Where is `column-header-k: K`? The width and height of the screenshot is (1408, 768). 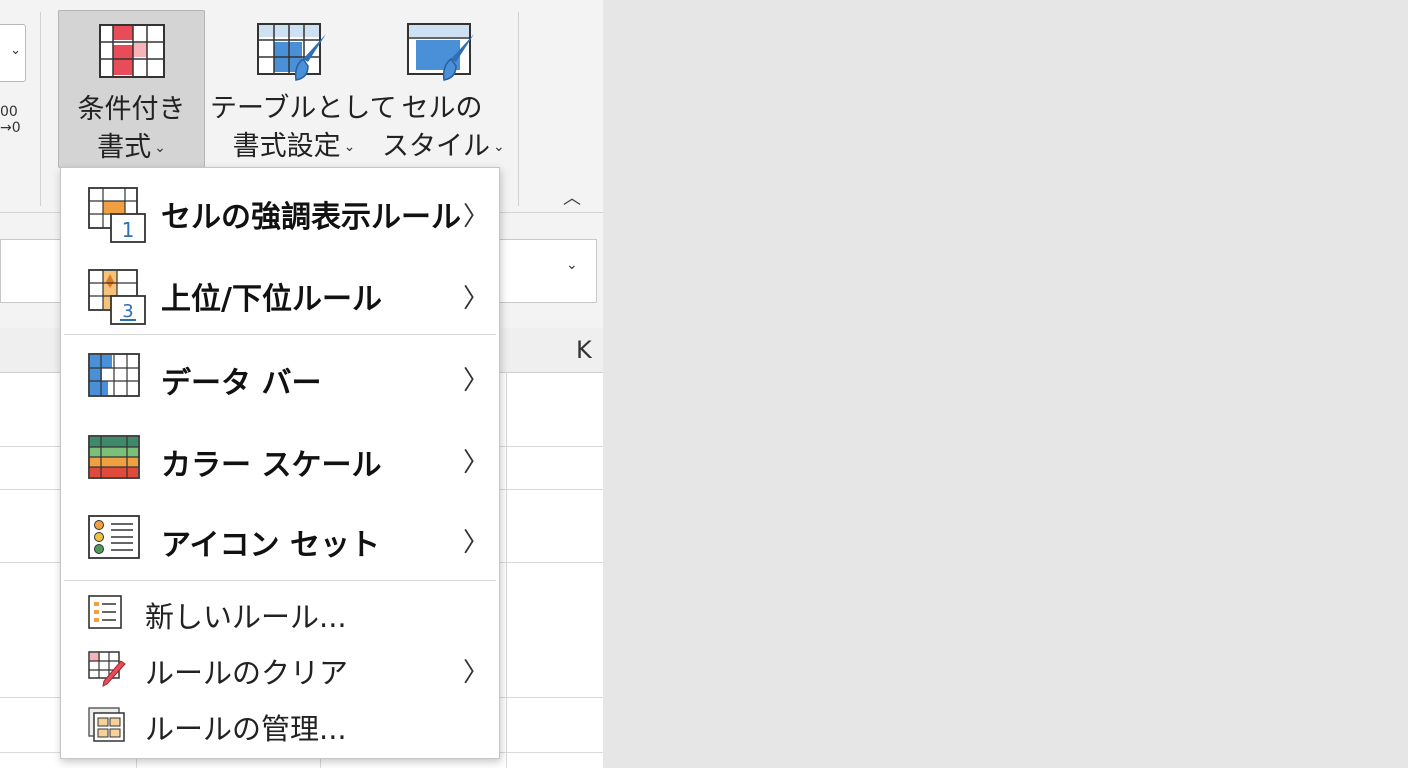 column-header-k: K is located at coordinates (584, 350).